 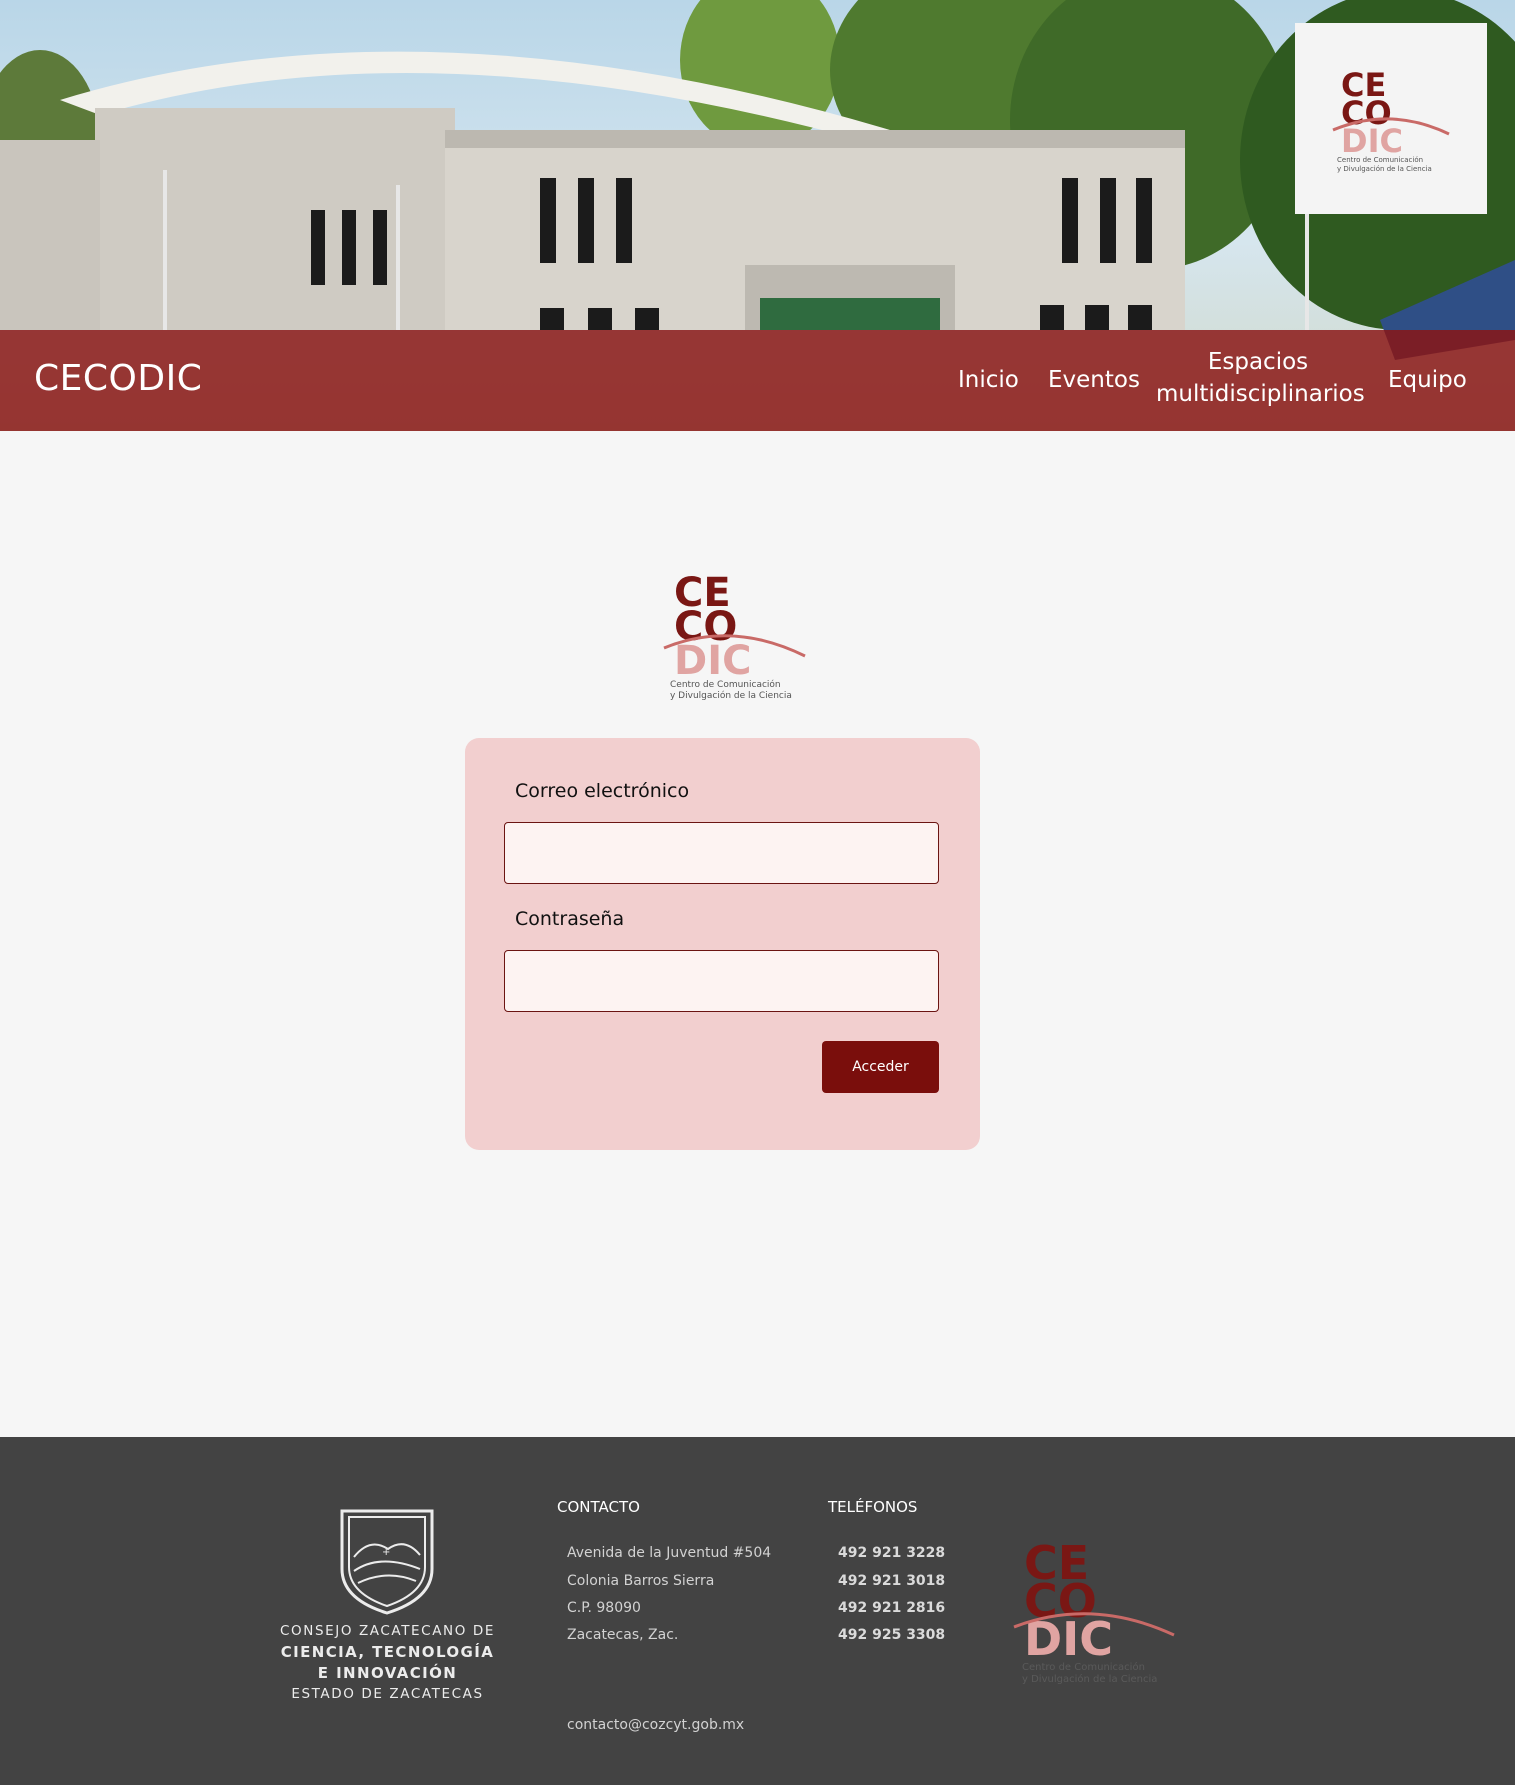 I want to click on phone-number: 492 921 3018, so click(x=892, y=1581).